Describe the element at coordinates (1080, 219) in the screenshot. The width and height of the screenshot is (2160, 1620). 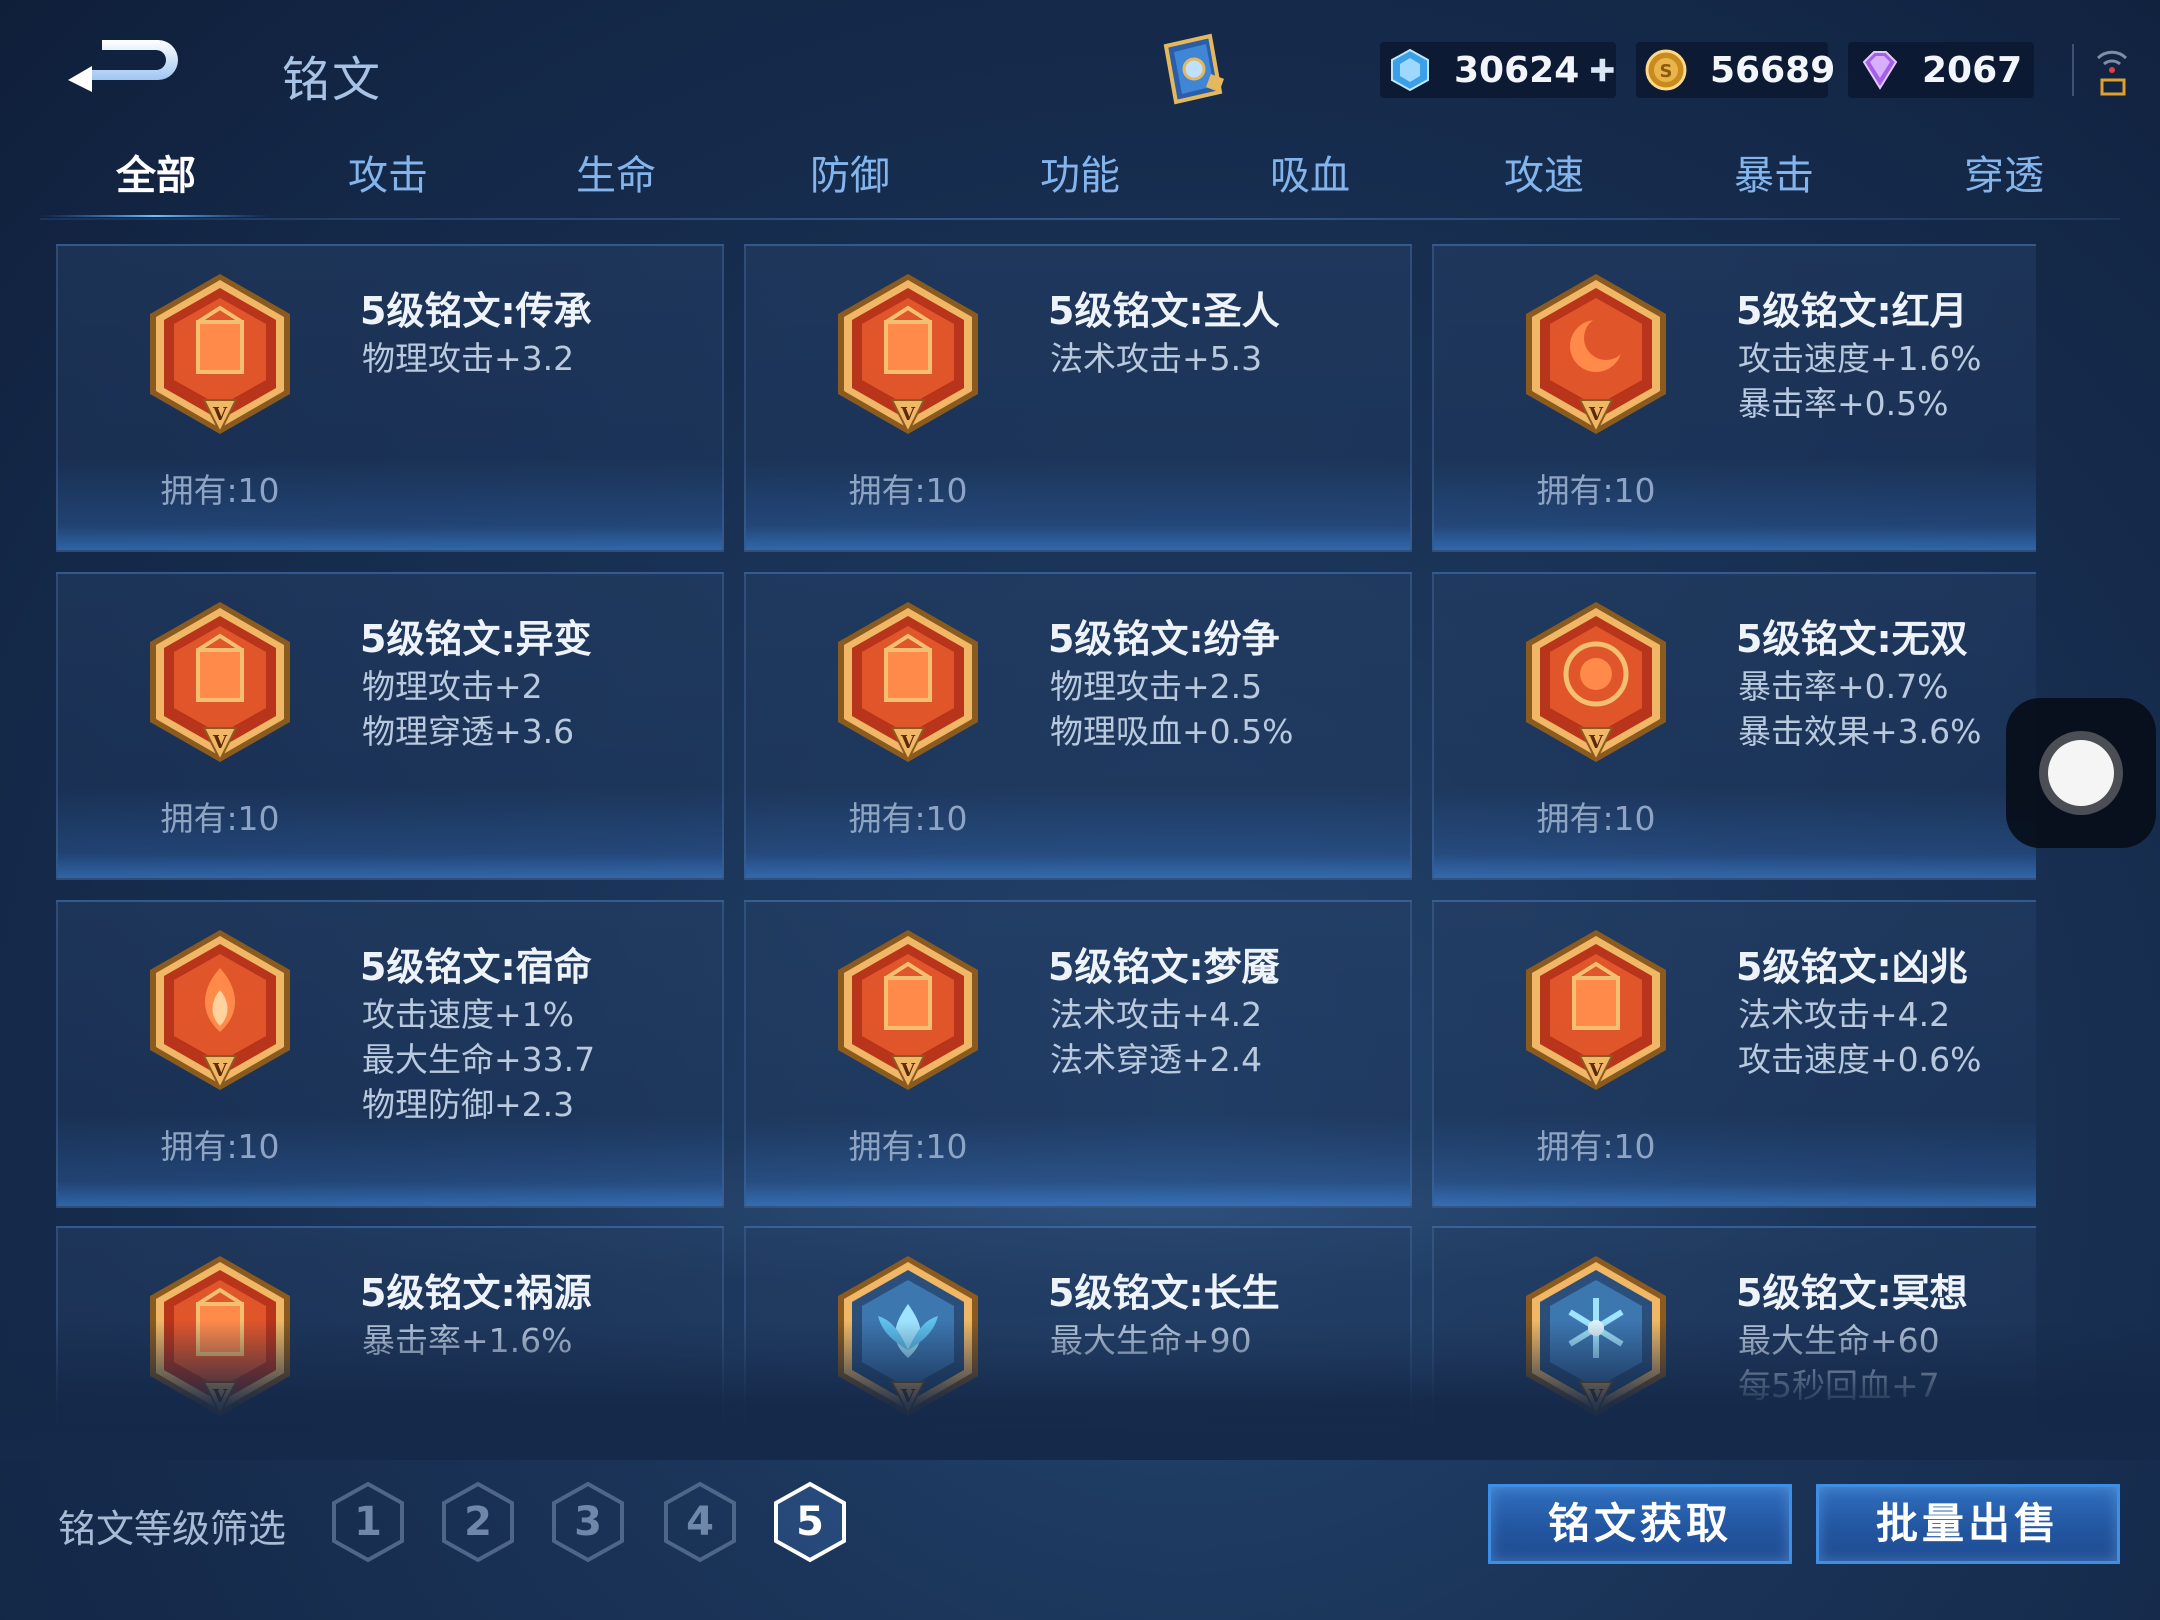
I see `tabs-divider` at that location.